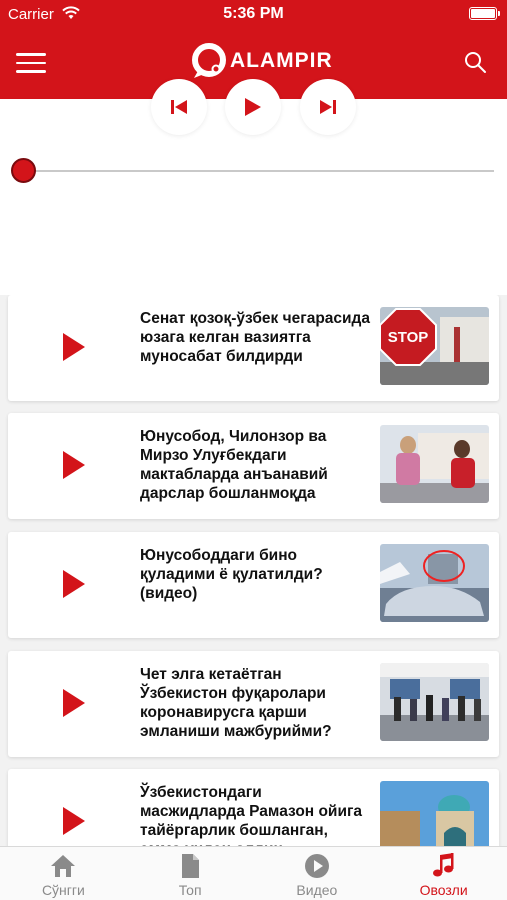 The image size is (507, 900). Describe the element at coordinates (443, 865) in the screenshot. I see `music-note-icon` at that location.